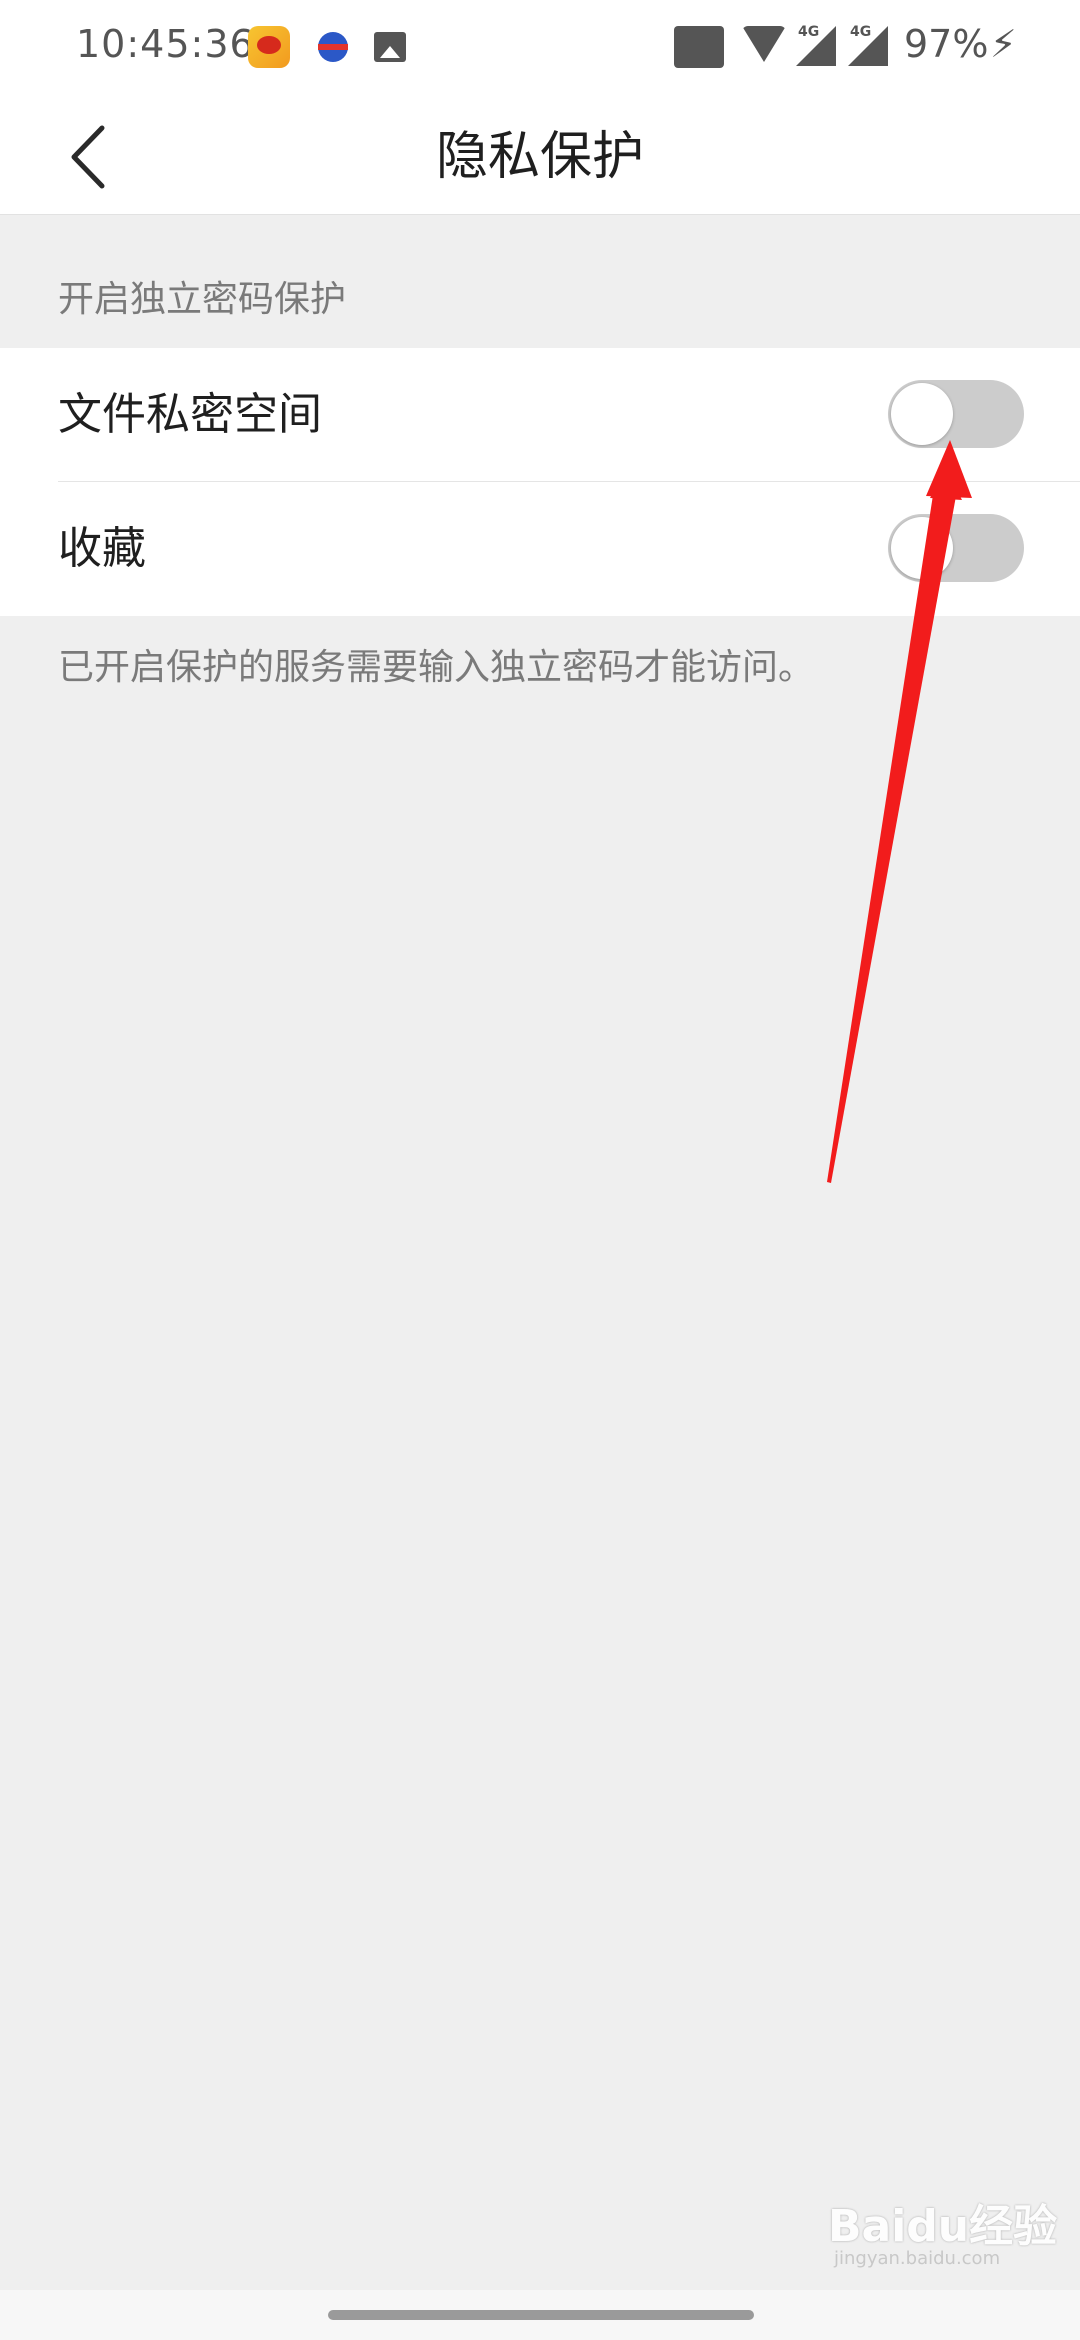  I want to click on baidu-jingyan-watermark: Baidu经验 jingyan.baidu.com, so click(942, 2235).